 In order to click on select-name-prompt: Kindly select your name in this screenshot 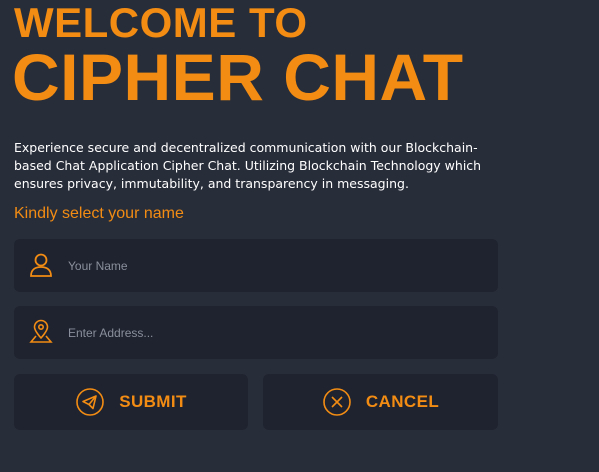, I will do `click(99, 213)`.